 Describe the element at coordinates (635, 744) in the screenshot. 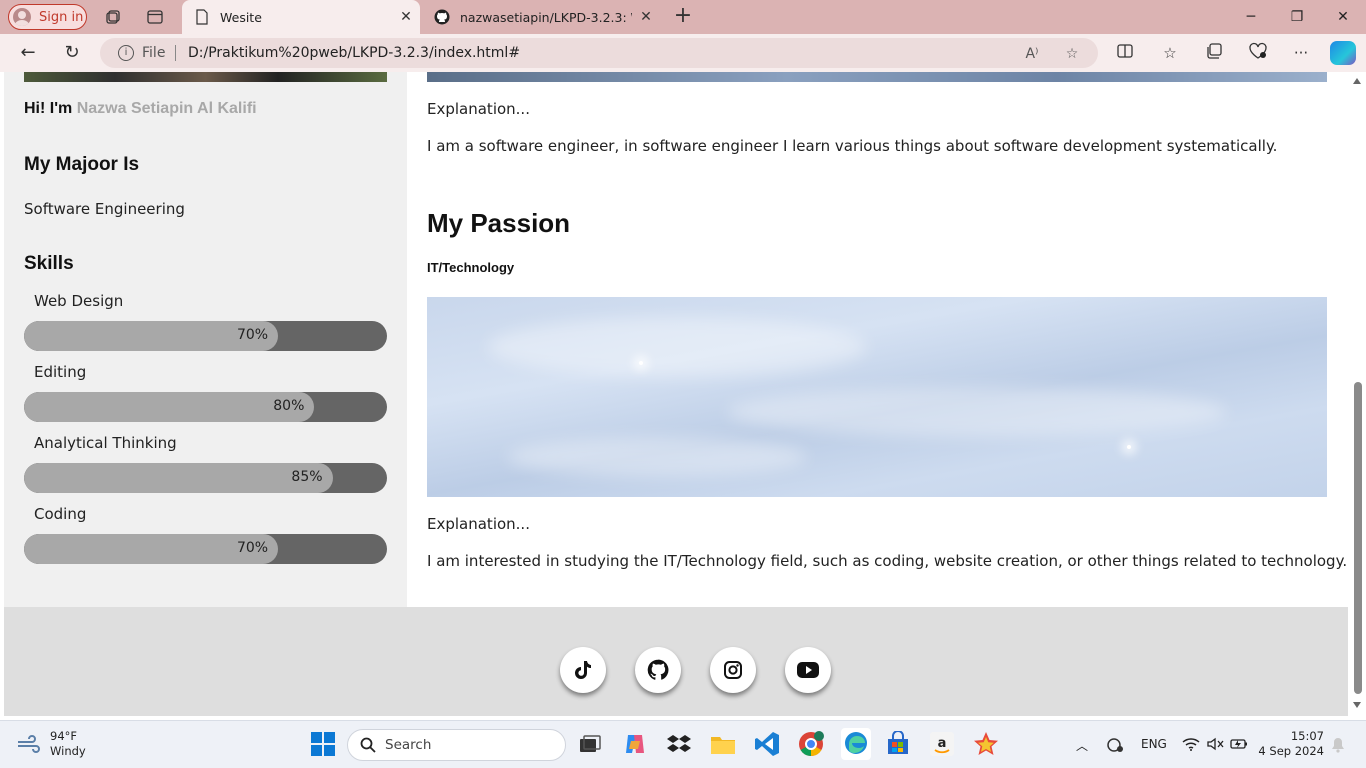

I see `copilot-app-icon` at that location.